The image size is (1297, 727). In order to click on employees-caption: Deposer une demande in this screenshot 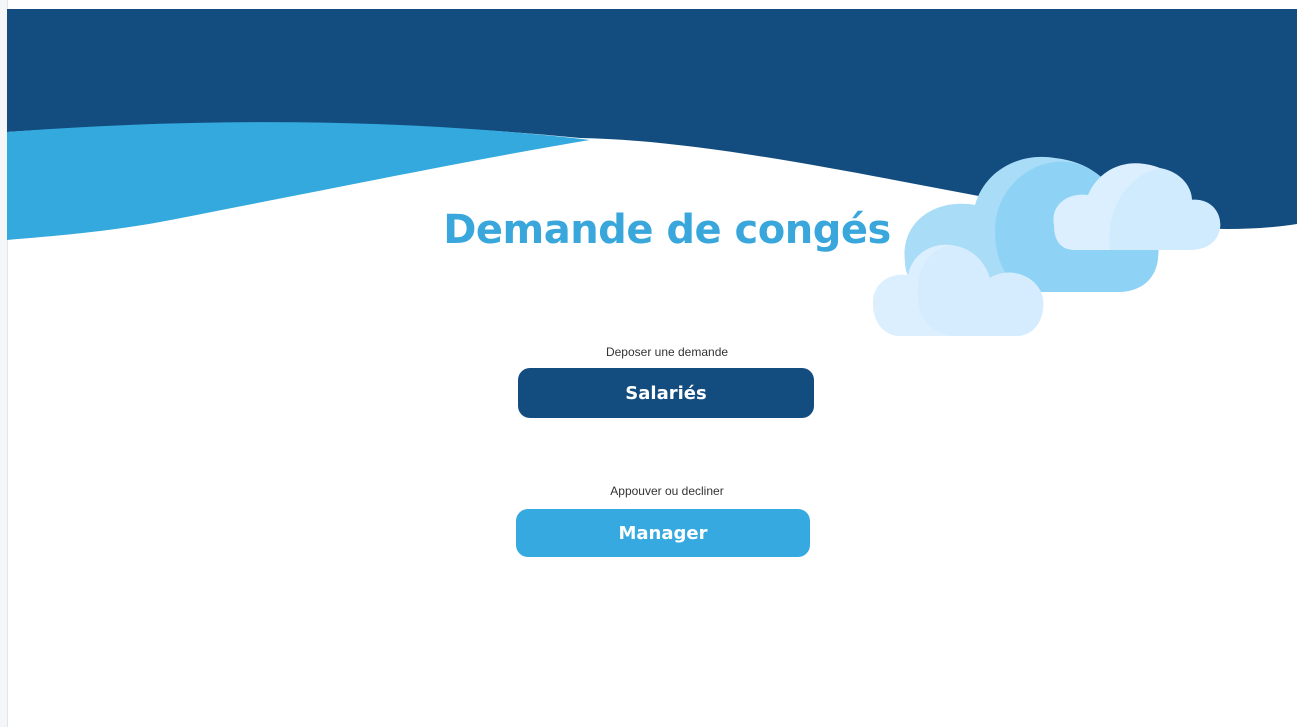, I will do `click(667, 352)`.